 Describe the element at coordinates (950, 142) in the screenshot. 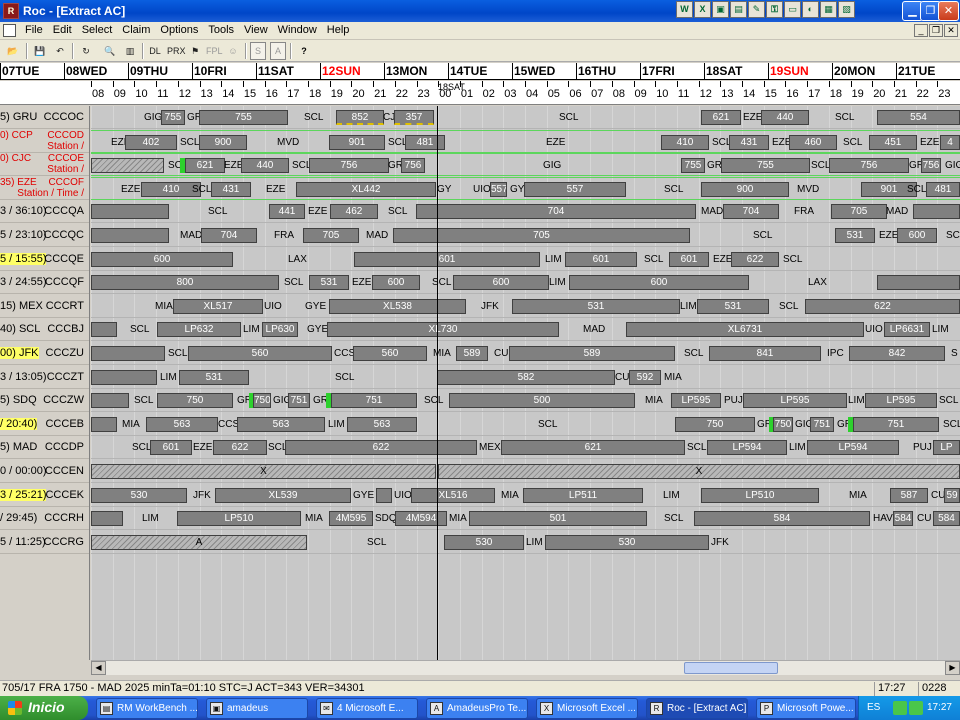

I see `flight-segment: 4` at that location.